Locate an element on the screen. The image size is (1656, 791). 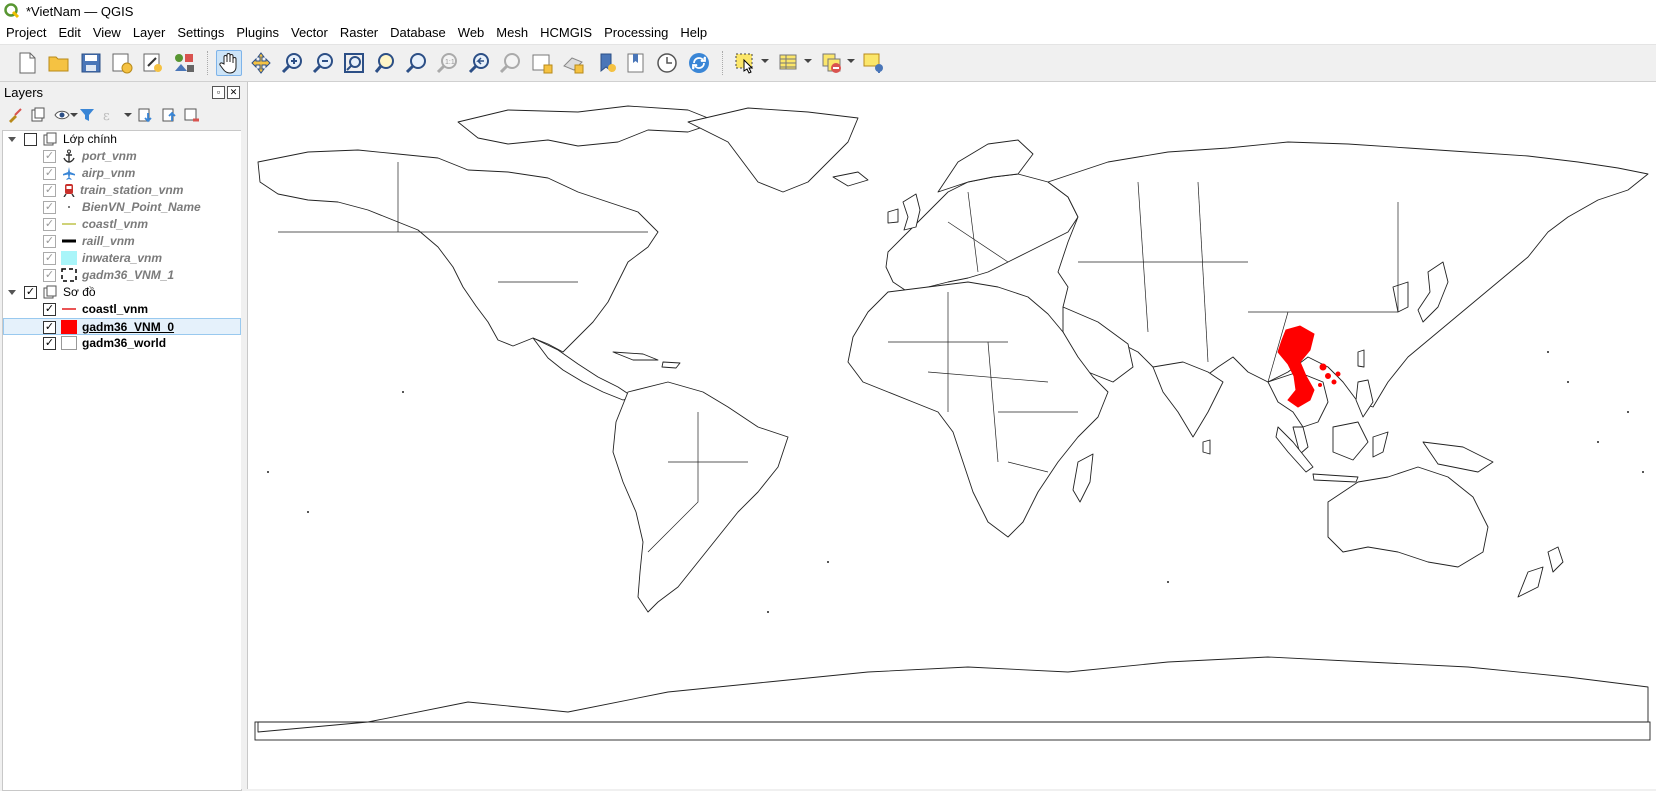
layer-item: ✓ gadm36_VNM_1 is located at coordinates (122, 275).